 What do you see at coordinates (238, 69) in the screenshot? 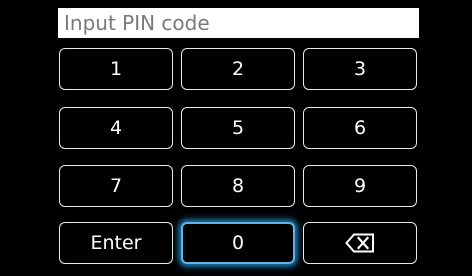
I see `key-2: 2` at bounding box center [238, 69].